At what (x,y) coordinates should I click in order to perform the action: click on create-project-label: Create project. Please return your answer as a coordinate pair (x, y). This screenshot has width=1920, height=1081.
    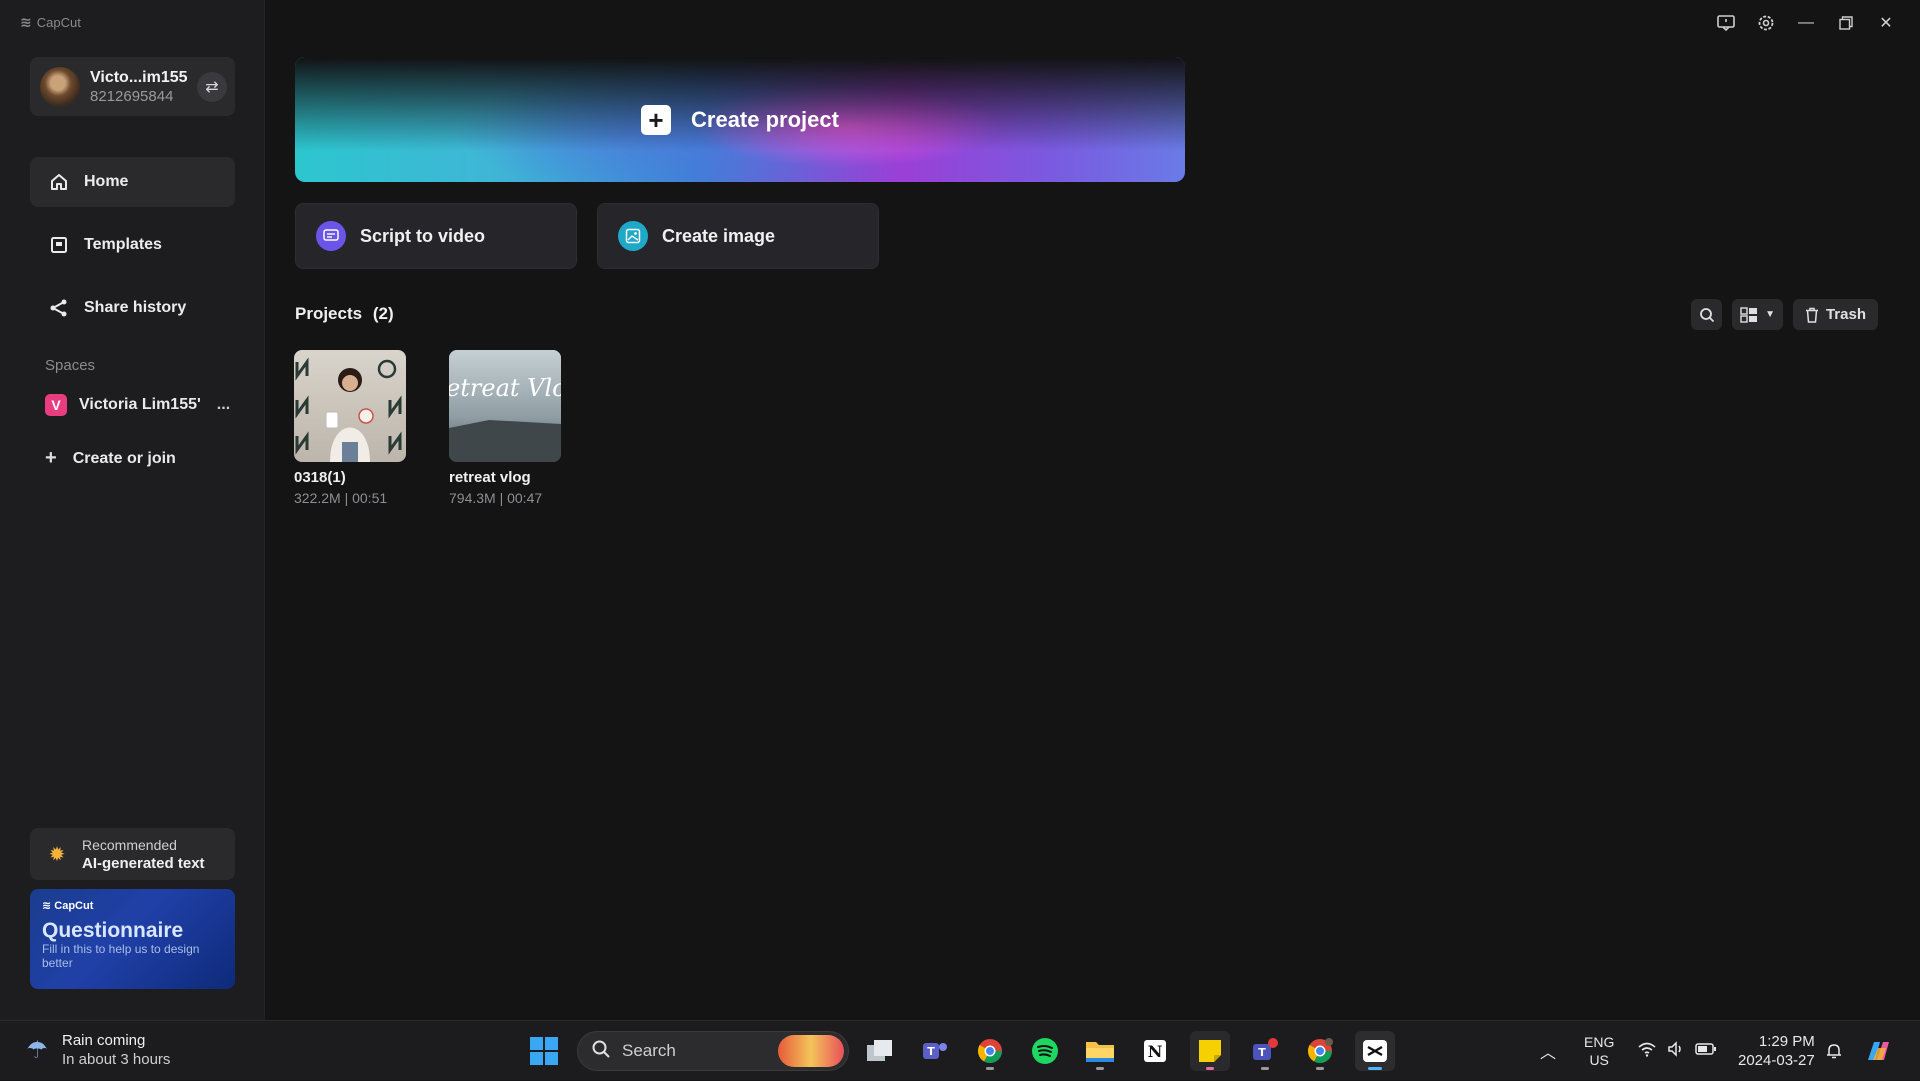
    Looking at the image, I should click on (765, 119).